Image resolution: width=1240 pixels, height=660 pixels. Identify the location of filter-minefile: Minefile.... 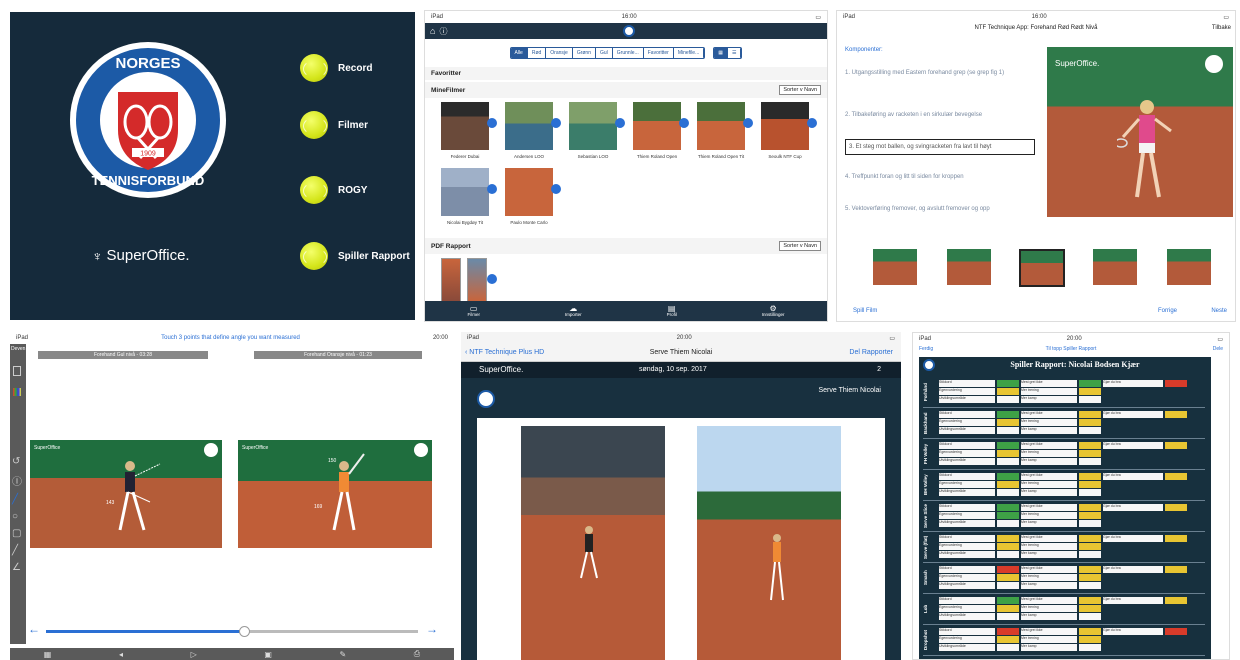
(689, 53).